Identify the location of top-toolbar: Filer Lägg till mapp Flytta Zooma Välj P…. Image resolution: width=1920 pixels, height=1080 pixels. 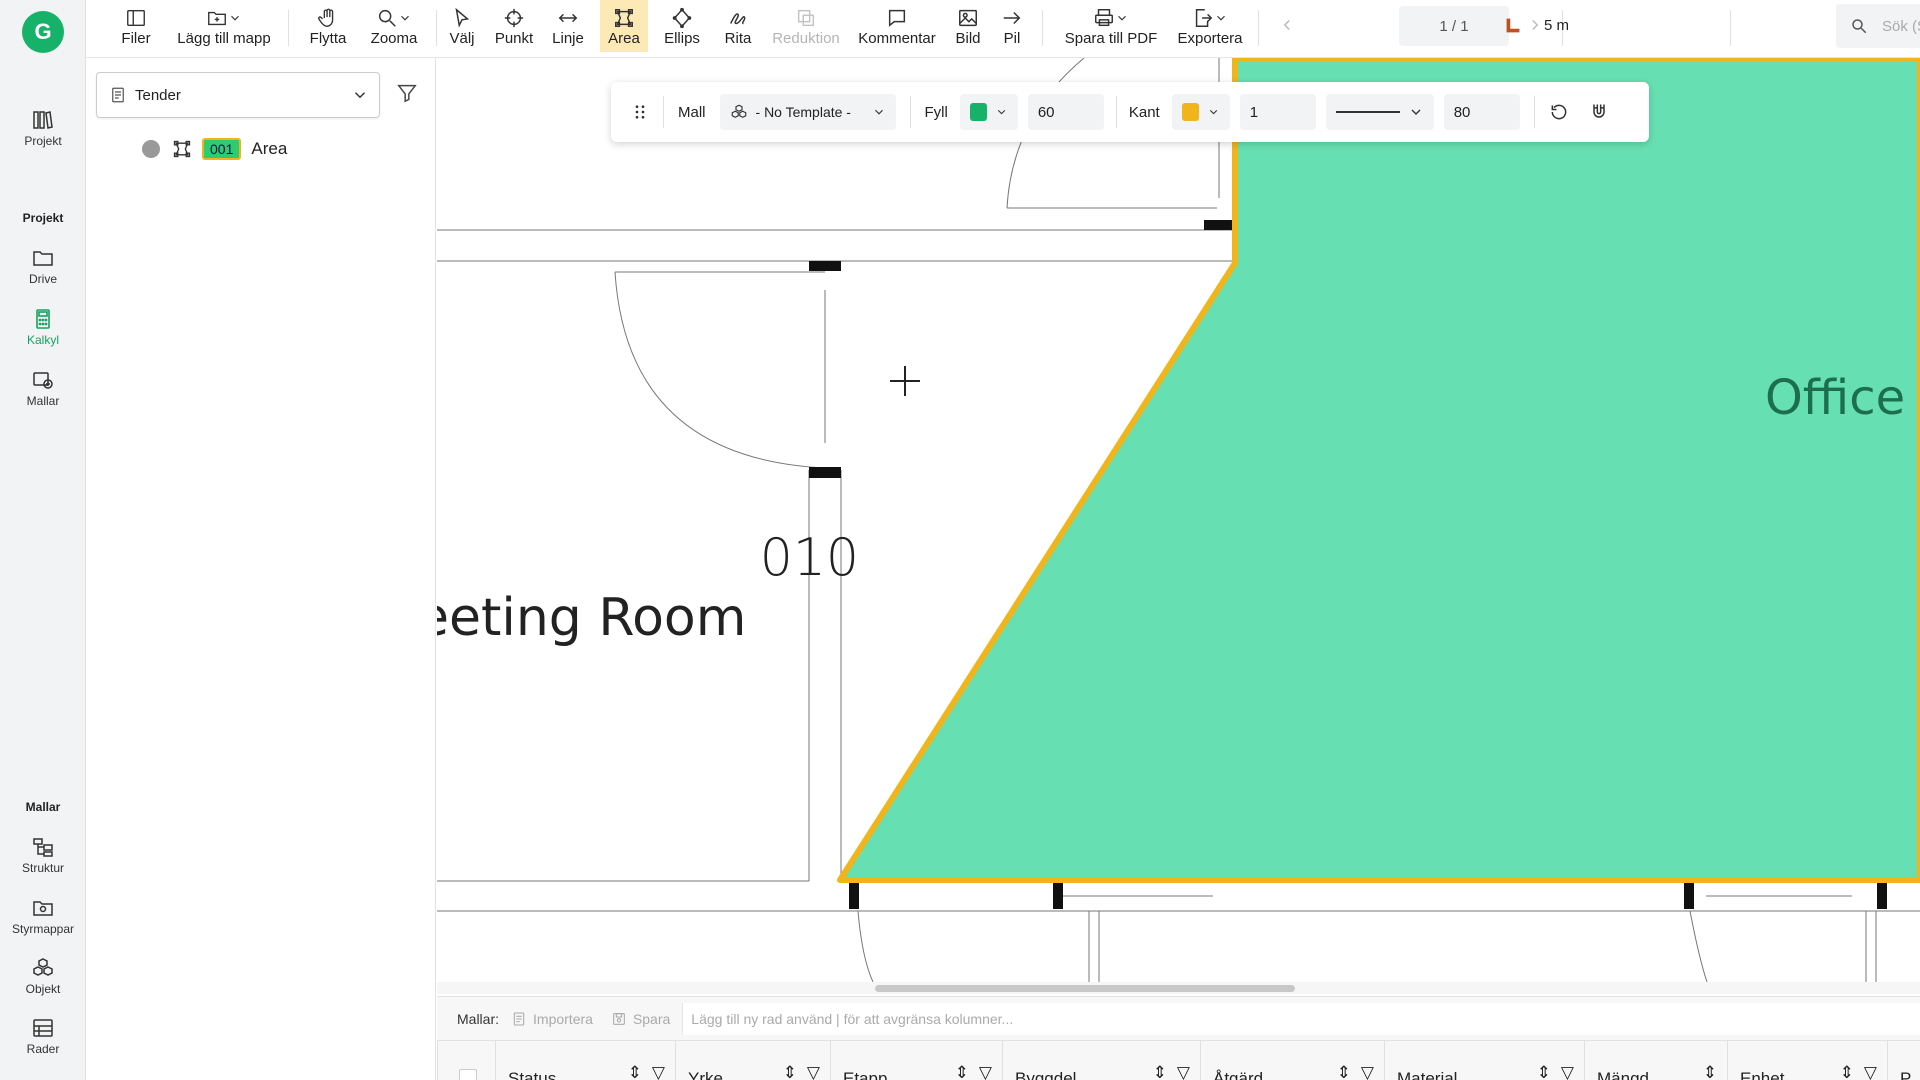
(1003, 29).